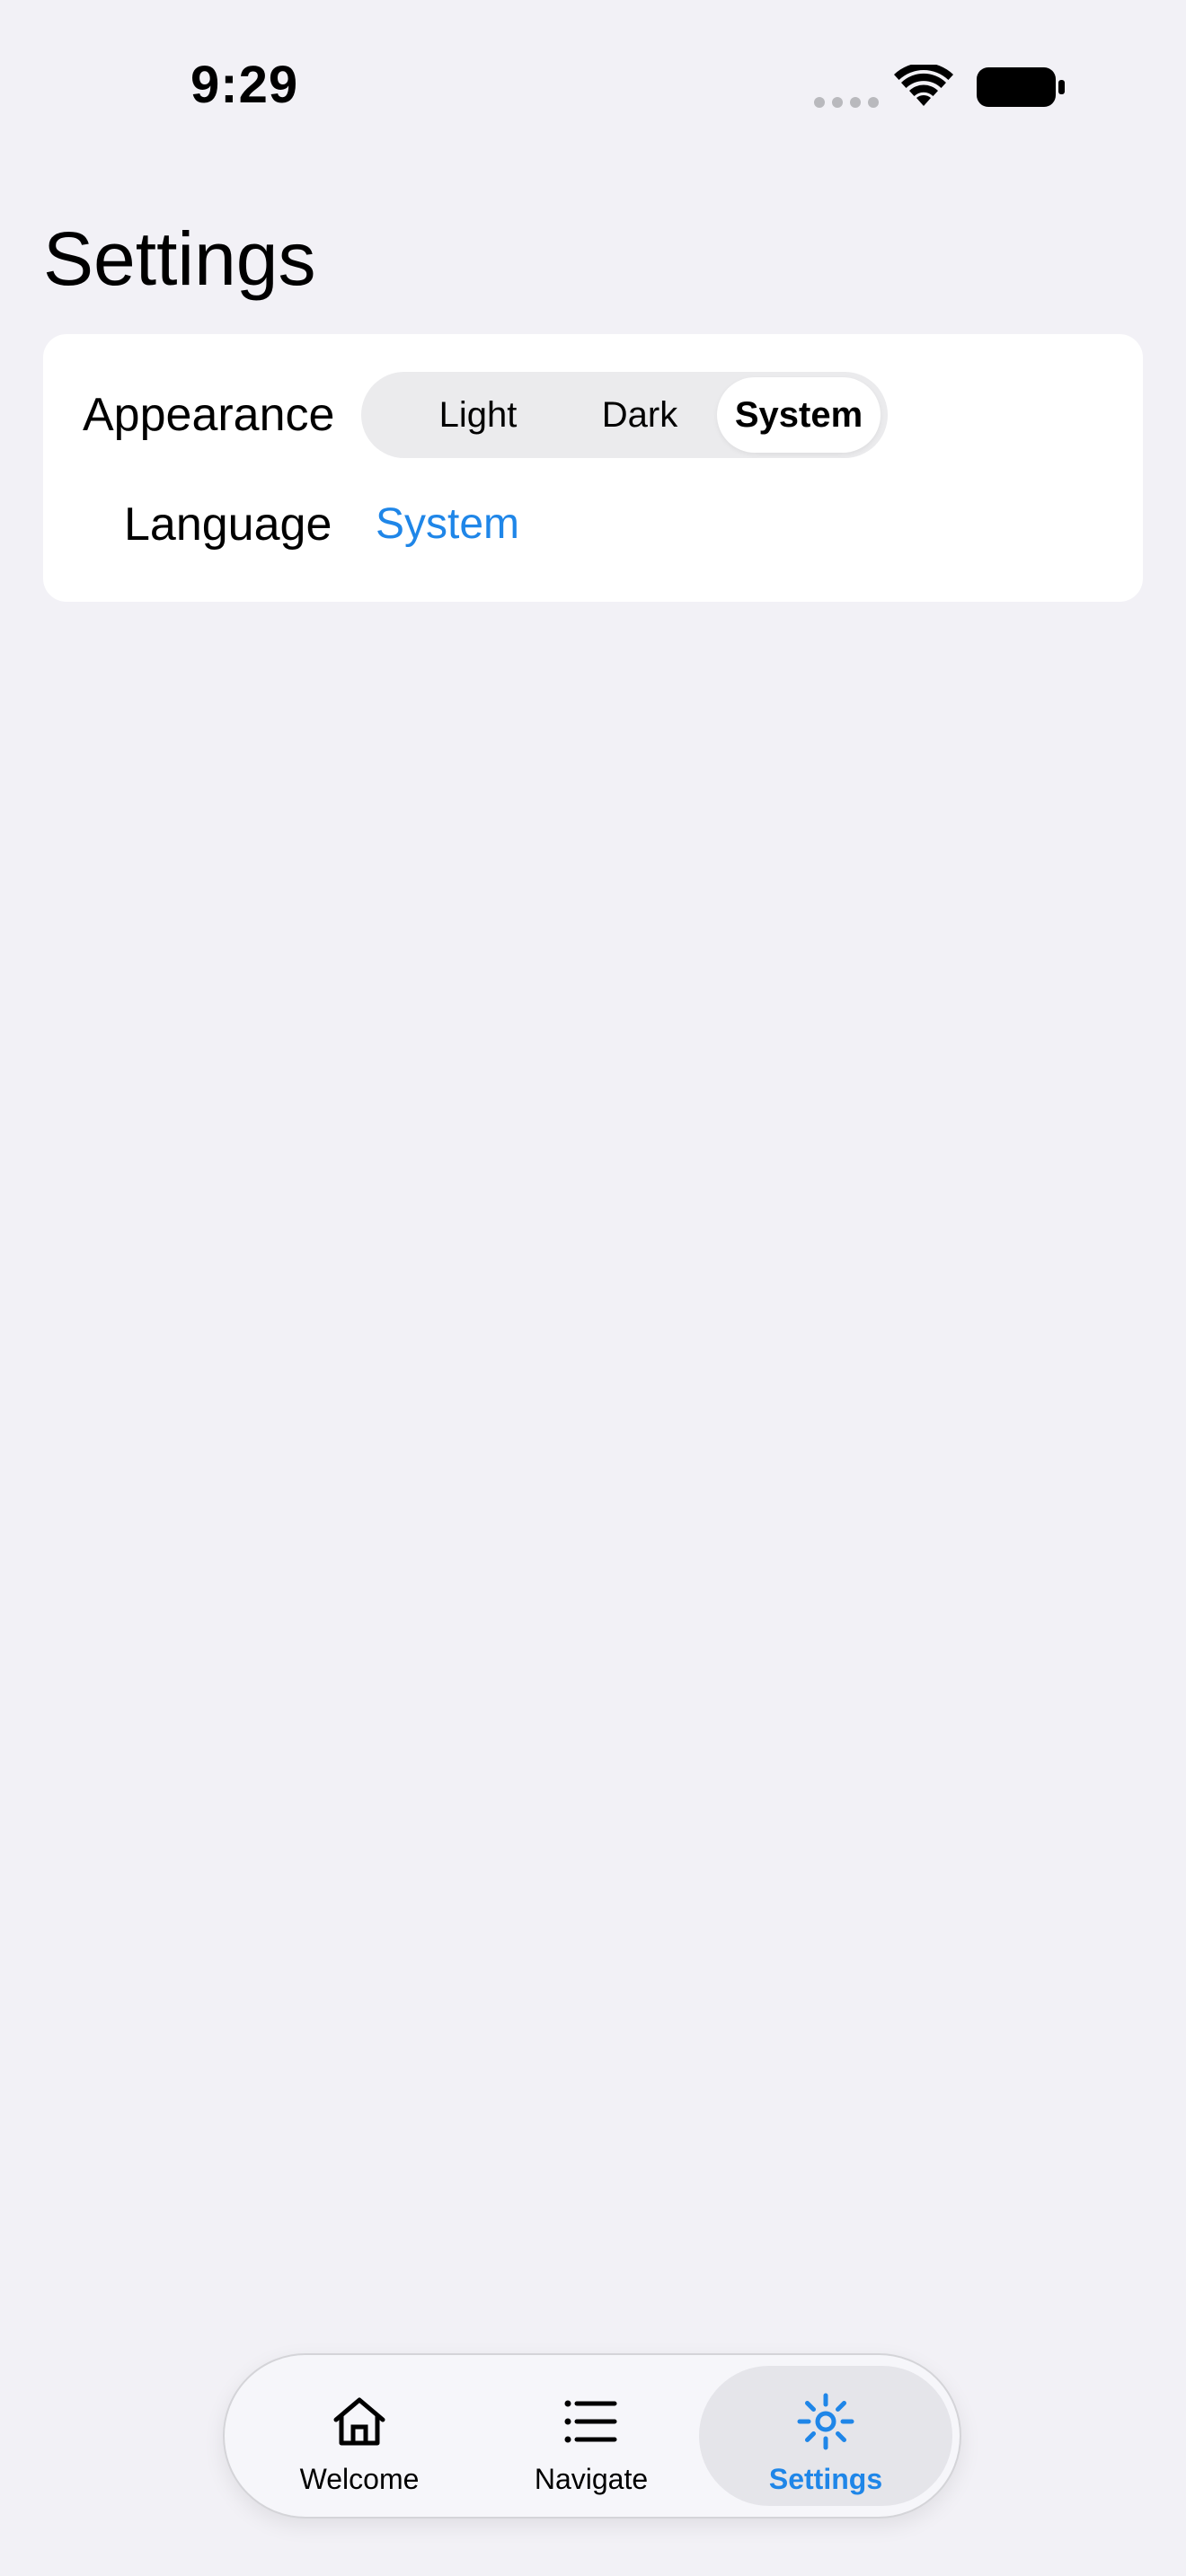  I want to click on language-picker: System, so click(447, 524).